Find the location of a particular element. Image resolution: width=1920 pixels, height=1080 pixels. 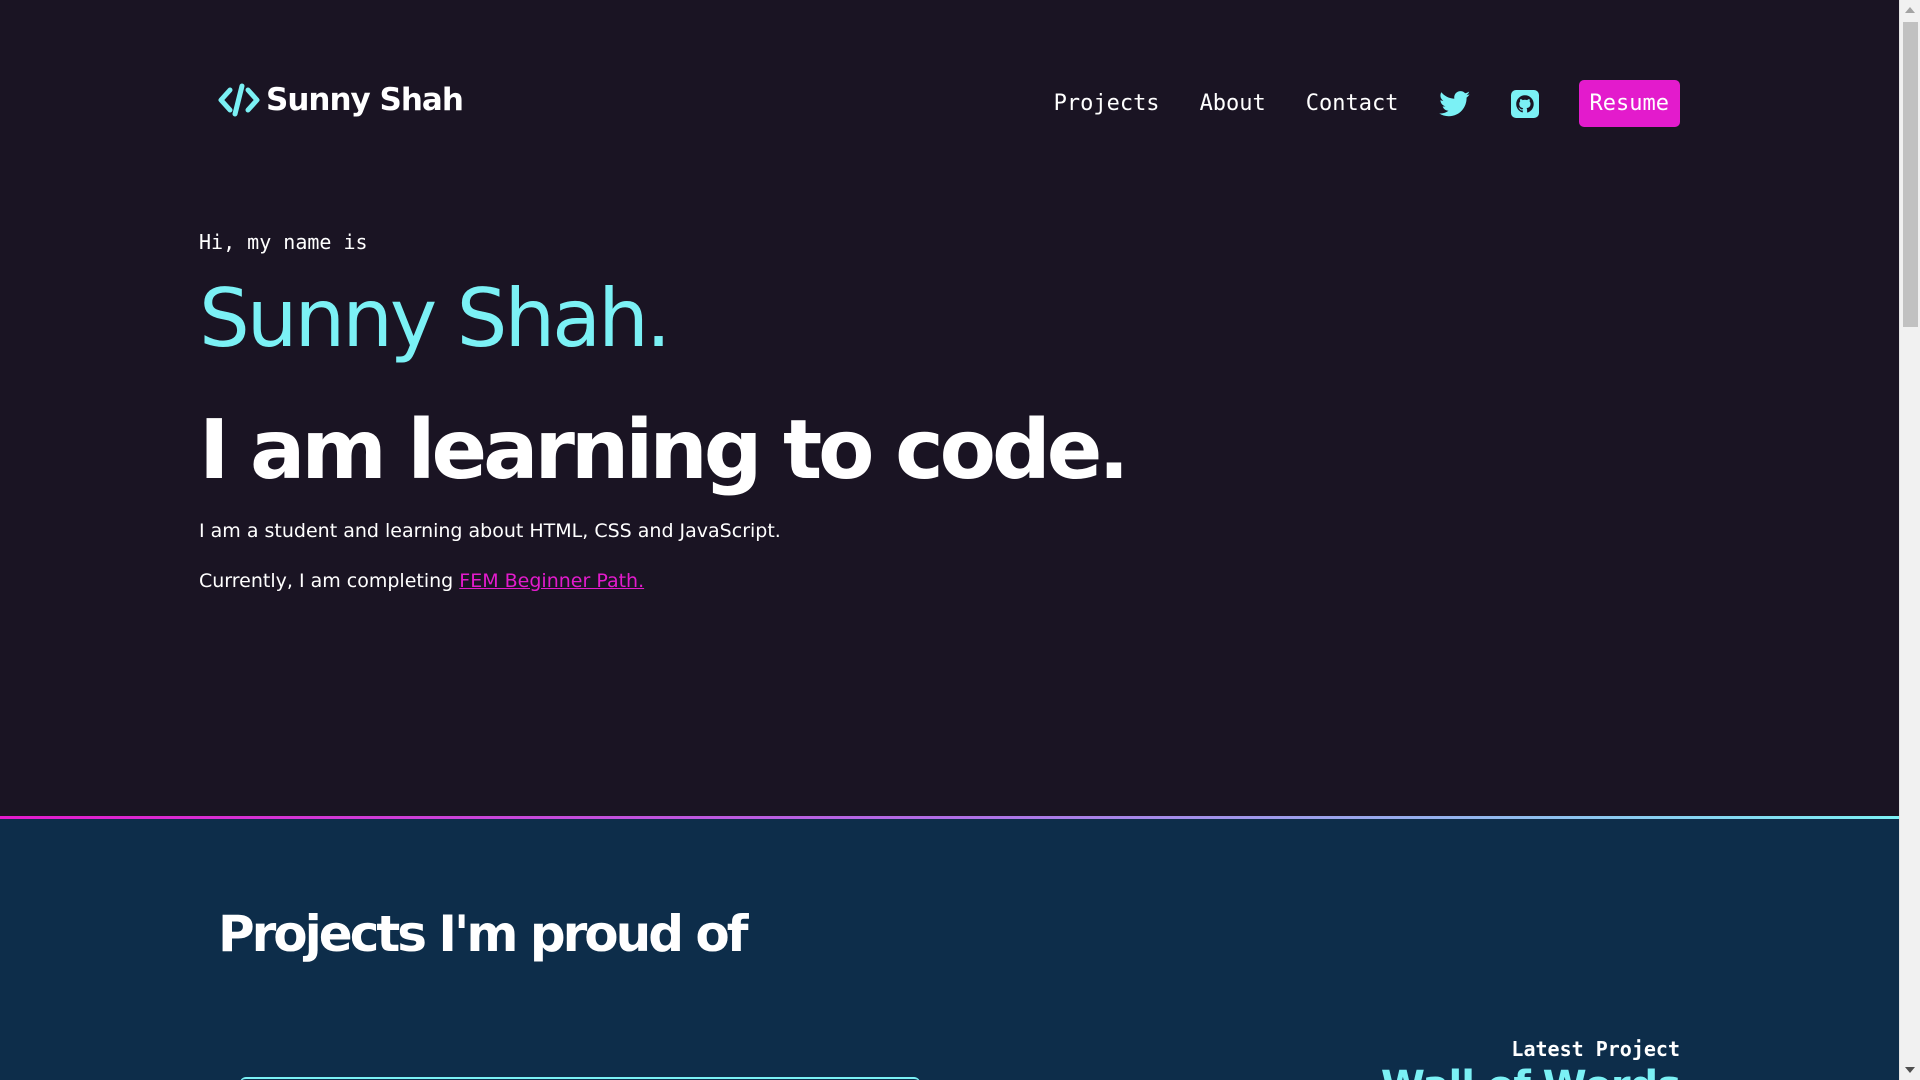

nav-link-contact: Contact is located at coordinates (1352, 103).